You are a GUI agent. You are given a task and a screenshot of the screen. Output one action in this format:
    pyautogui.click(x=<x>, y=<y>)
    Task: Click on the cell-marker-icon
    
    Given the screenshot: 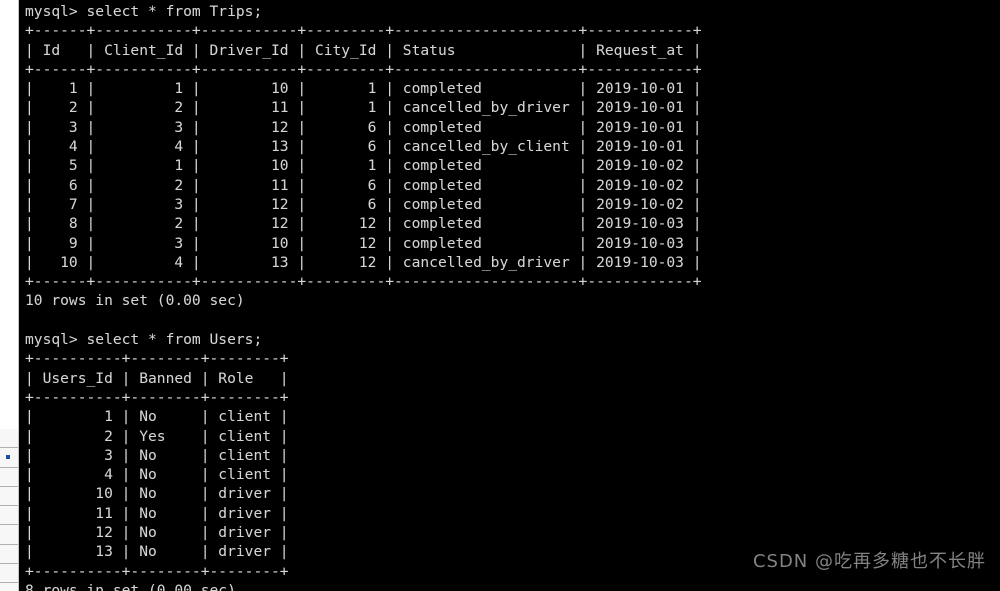 What is the action you would take?
    pyautogui.click(x=8, y=457)
    